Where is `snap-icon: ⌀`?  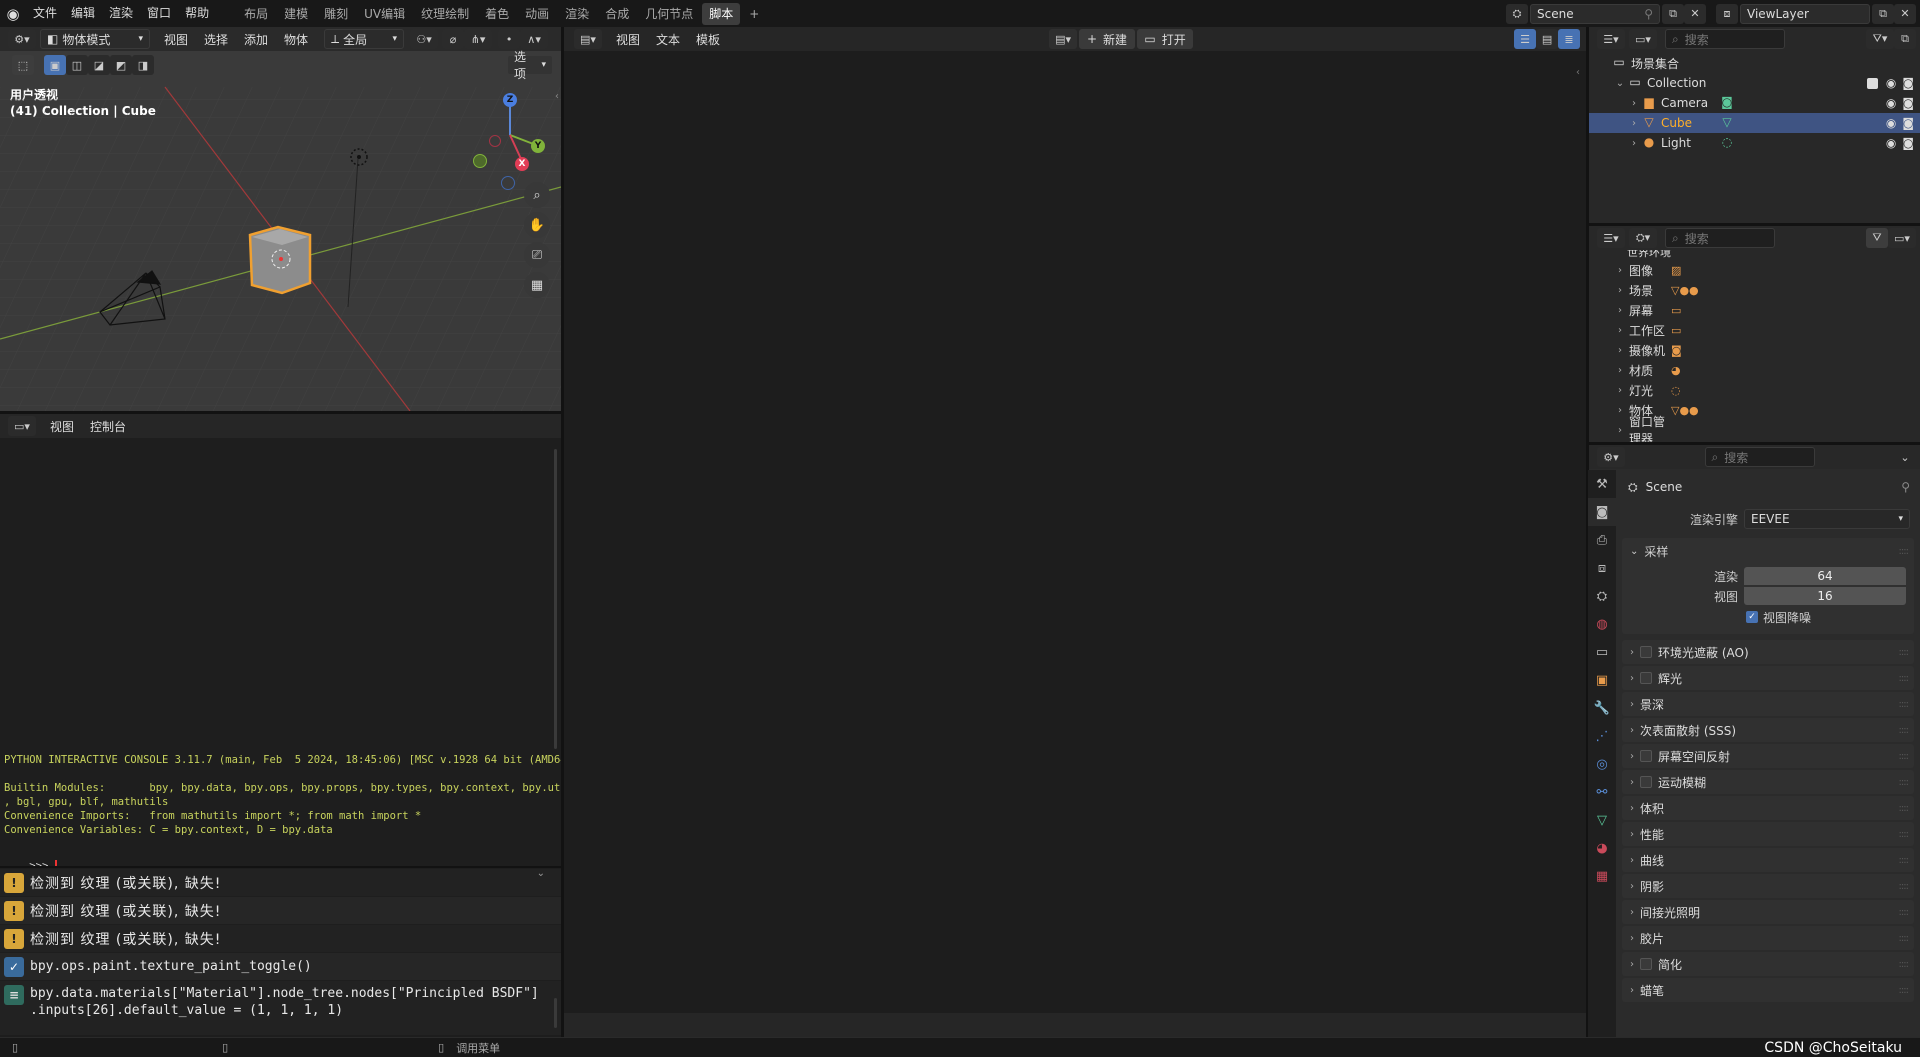 snap-icon: ⌀ is located at coordinates (453, 39).